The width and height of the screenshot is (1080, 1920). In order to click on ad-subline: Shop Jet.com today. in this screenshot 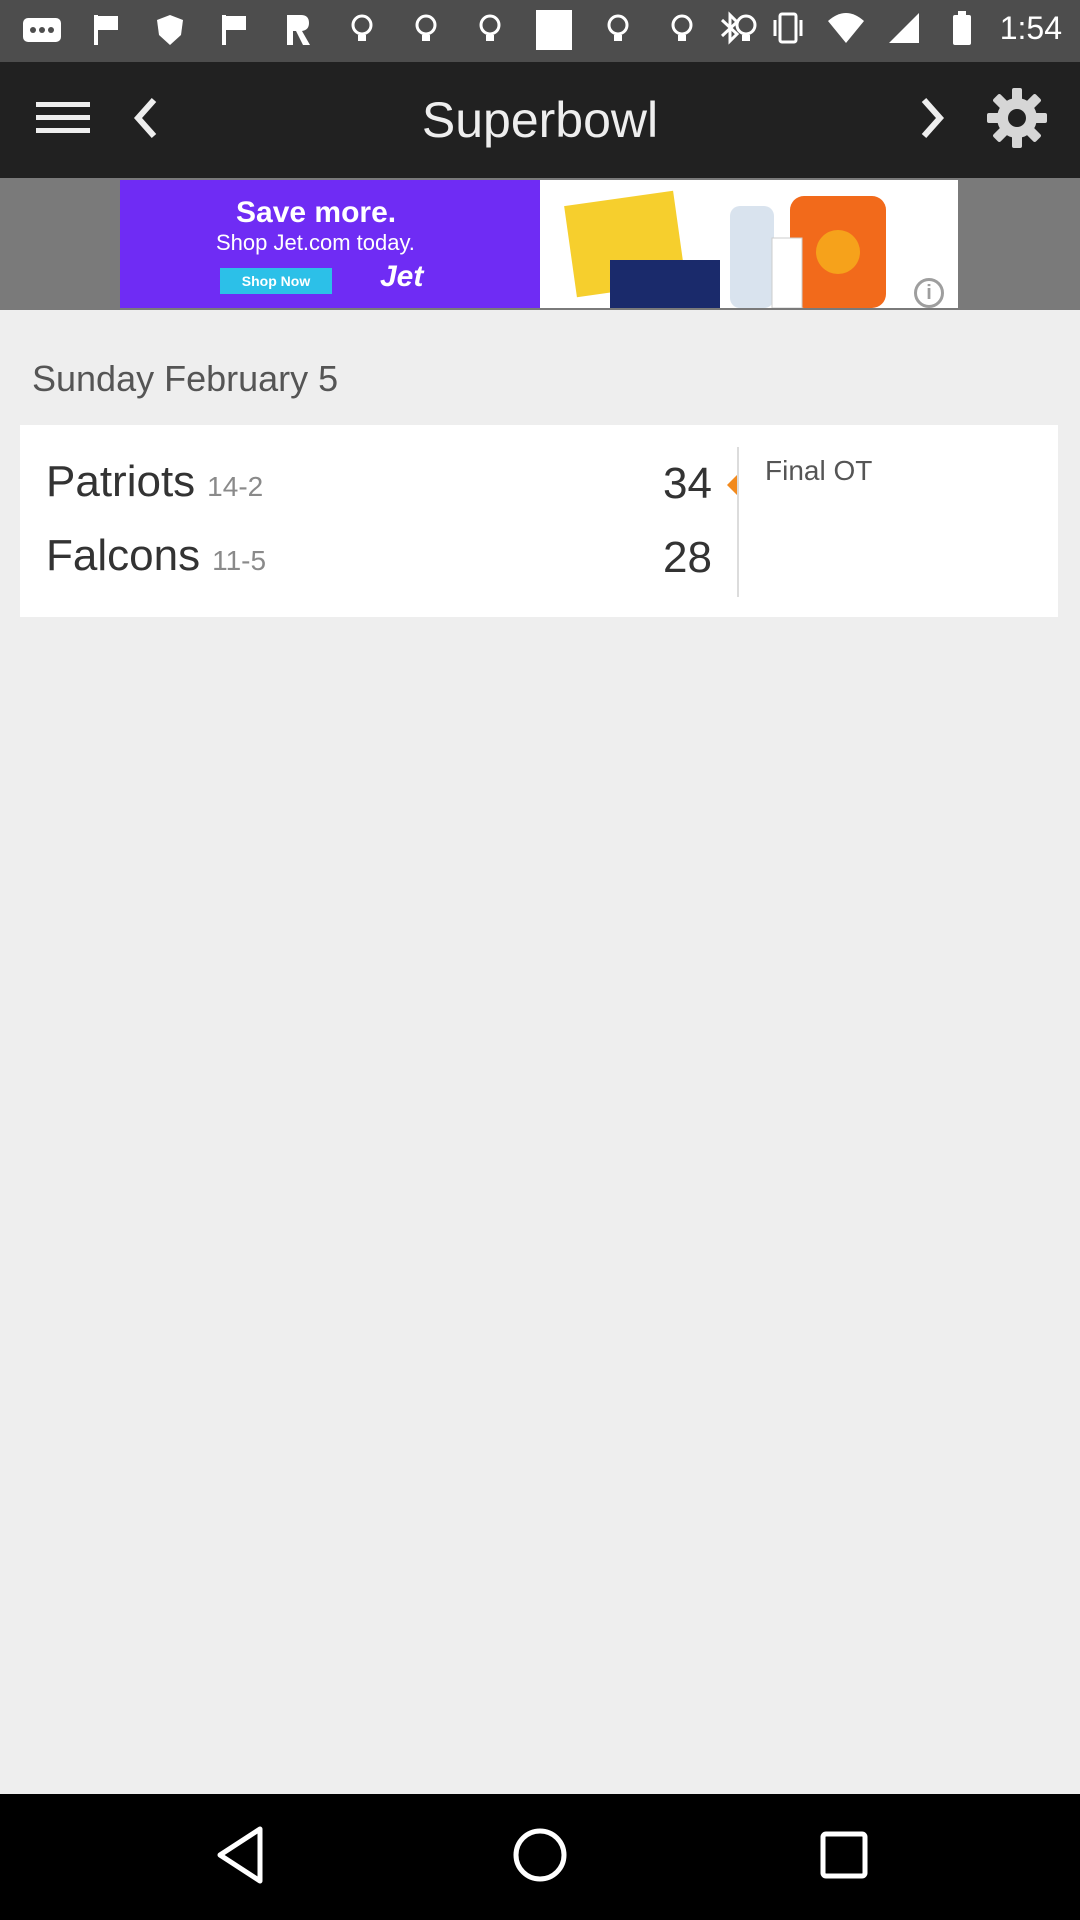, I will do `click(315, 242)`.